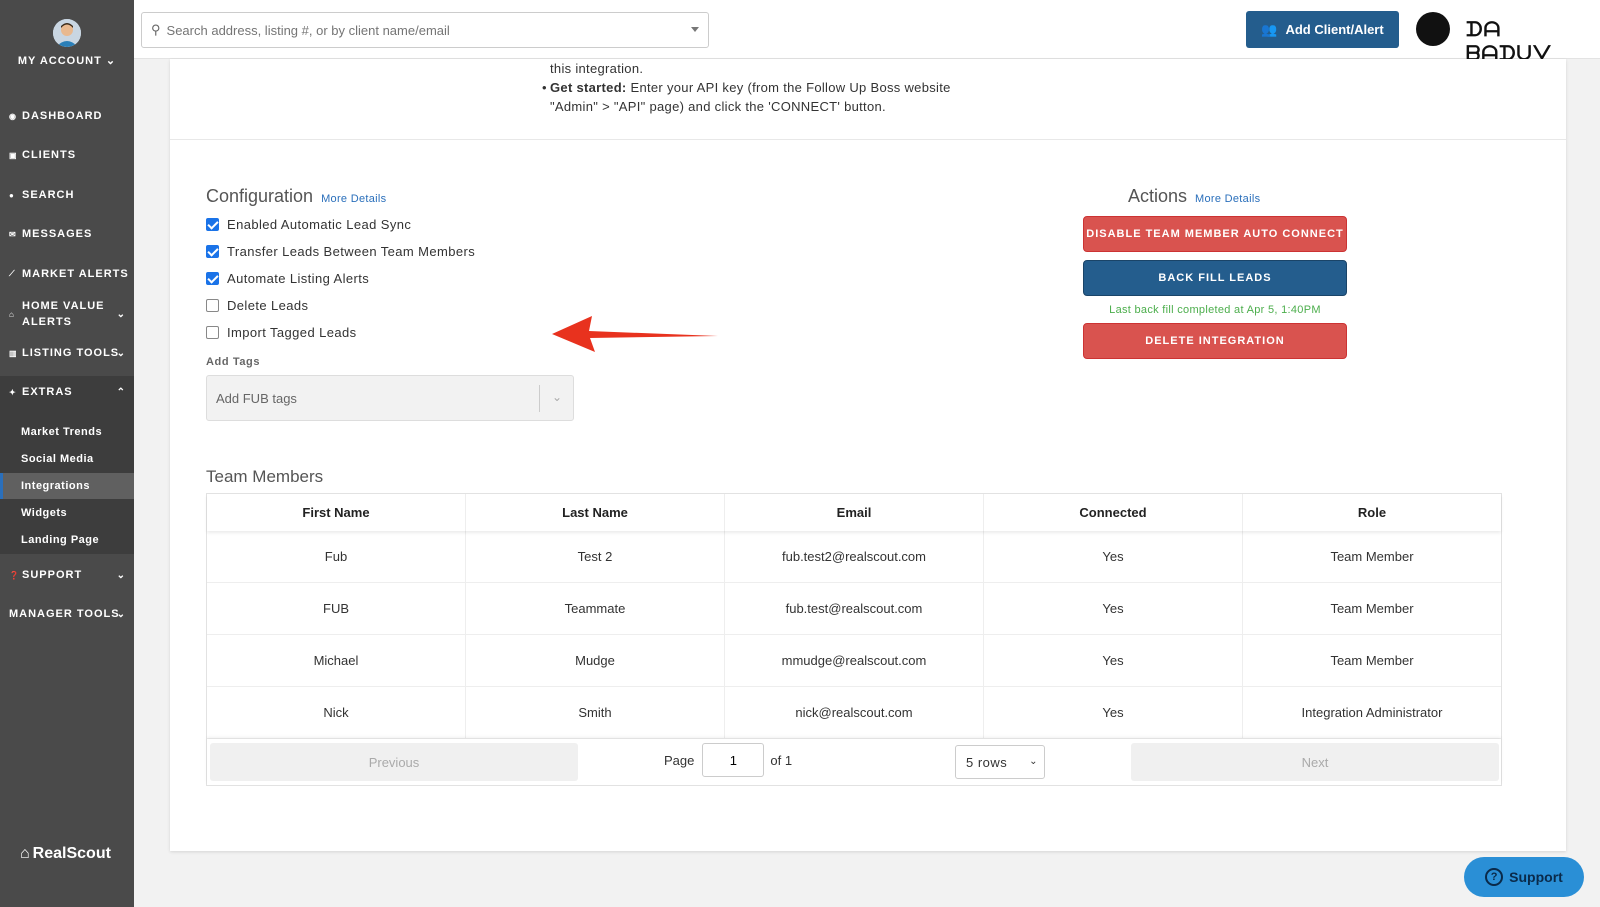 This screenshot has width=1600, height=907. Describe the element at coordinates (1494, 877) in the screenshot. I see `question-icon: ?` at that location.